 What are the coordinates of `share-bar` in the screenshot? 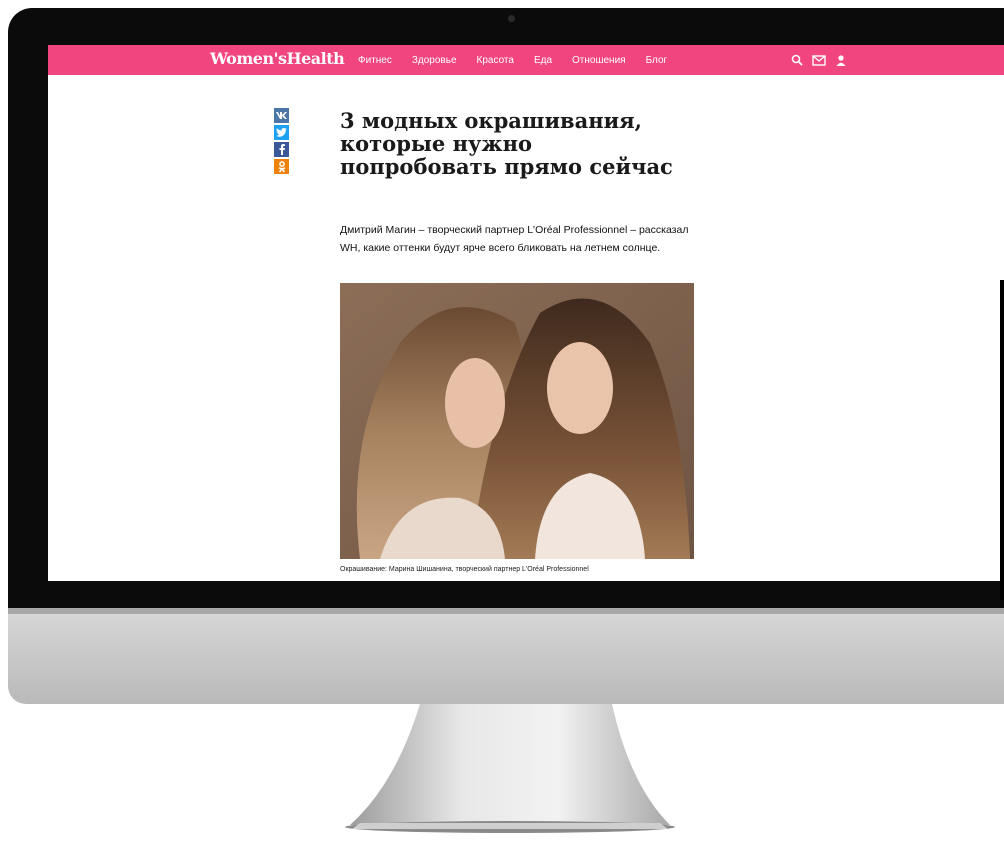 It's located at (281, 142).